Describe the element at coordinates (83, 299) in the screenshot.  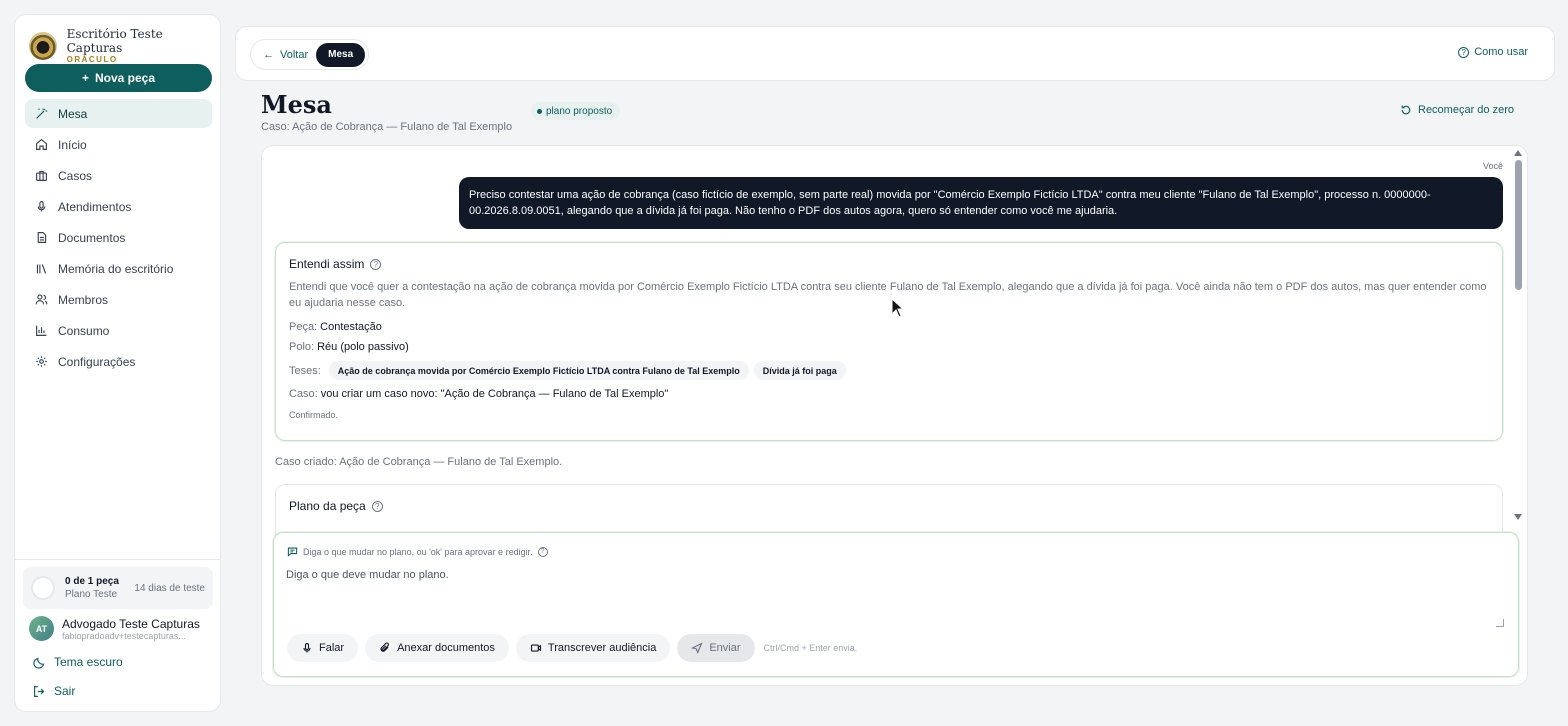
I see `sidebar-item-label: Membros` at that location.